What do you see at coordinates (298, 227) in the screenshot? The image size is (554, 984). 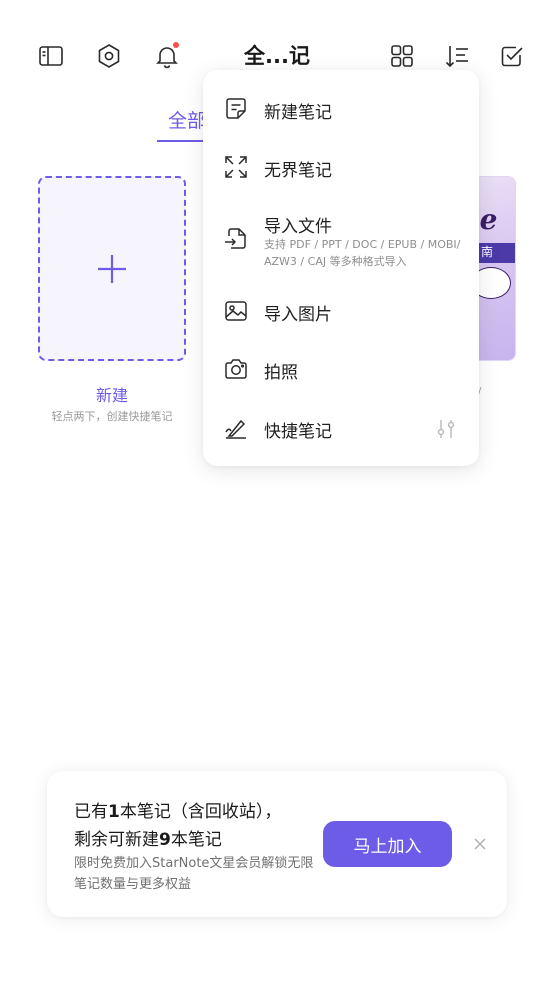 I see `menu-item-label: 导入文件` at bounding box center [298, 227].